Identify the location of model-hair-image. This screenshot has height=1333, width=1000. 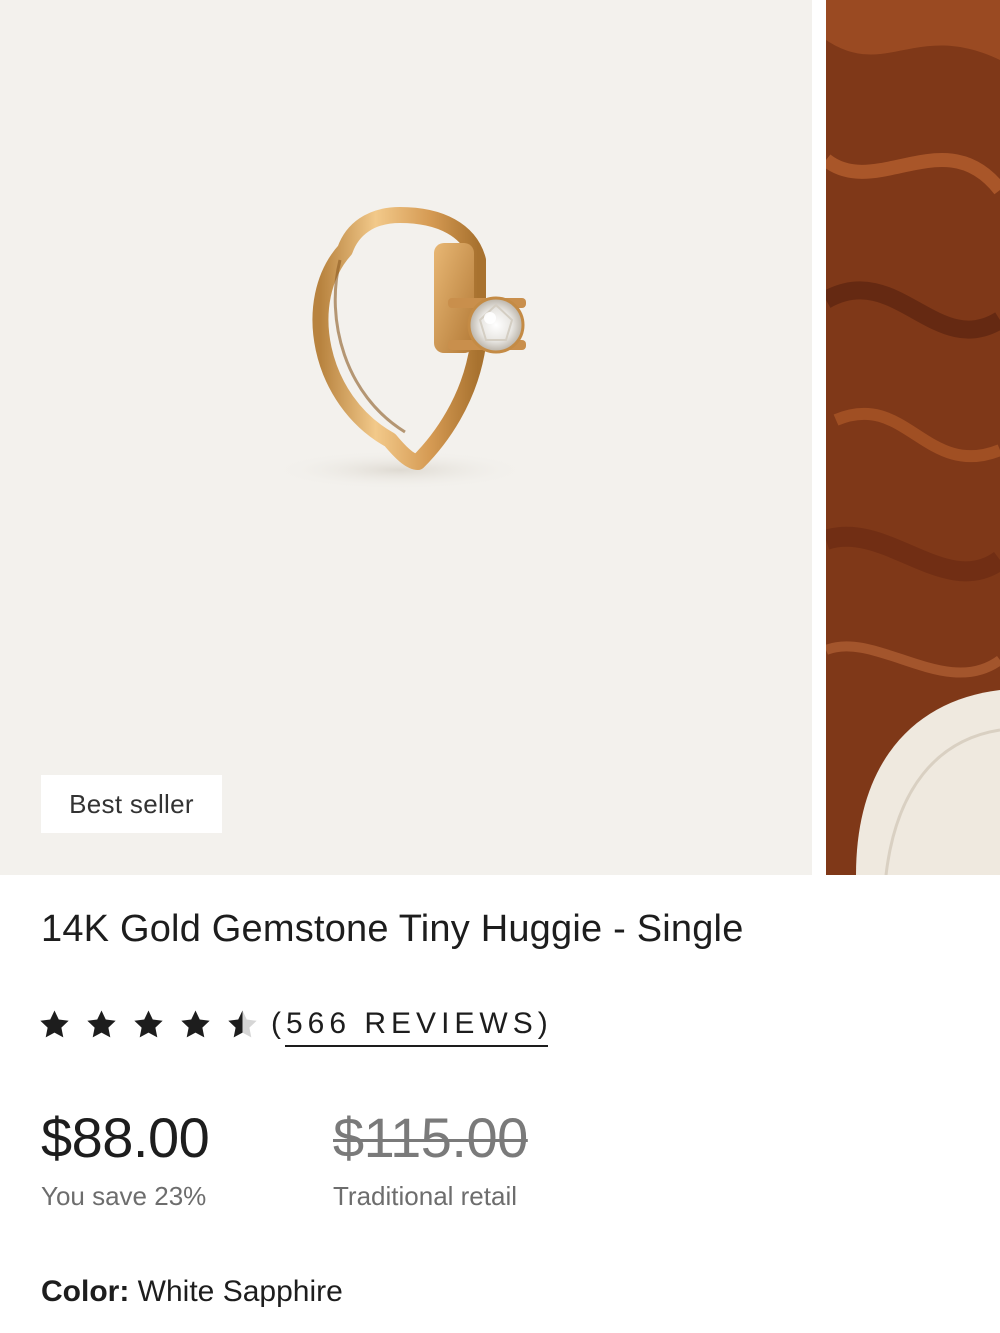
(913, 437).